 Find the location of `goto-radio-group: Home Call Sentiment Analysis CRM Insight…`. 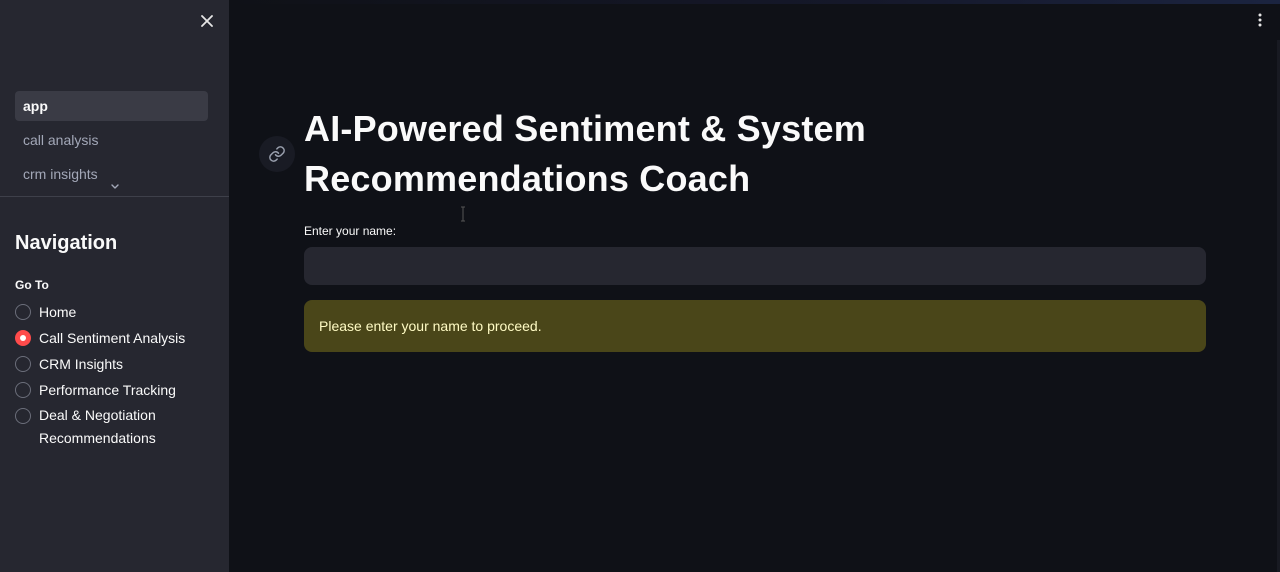

goto-radio-group: Home Call Sentiment Analysis CRM Insight… is located at coordinates (117, 379).